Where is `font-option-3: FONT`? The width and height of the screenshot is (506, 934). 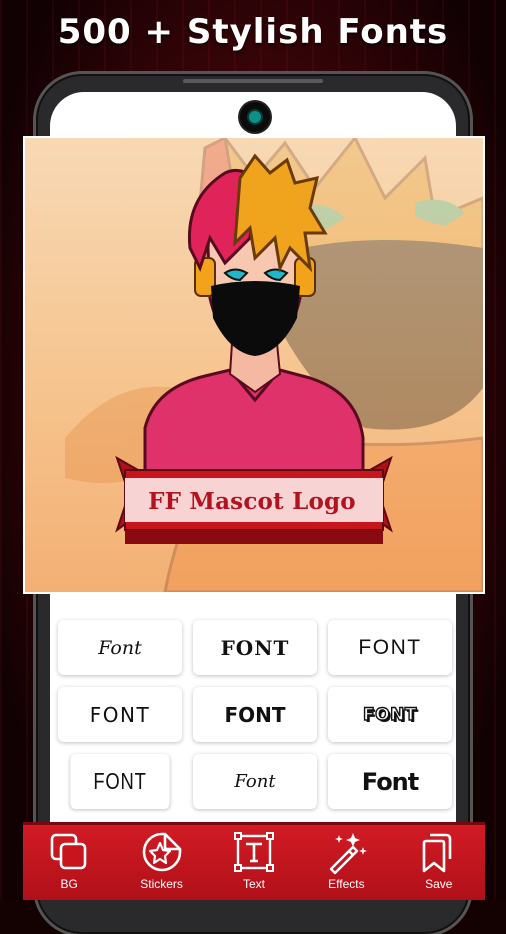 font-option-3: FONT is located at coordinates (390, 647).